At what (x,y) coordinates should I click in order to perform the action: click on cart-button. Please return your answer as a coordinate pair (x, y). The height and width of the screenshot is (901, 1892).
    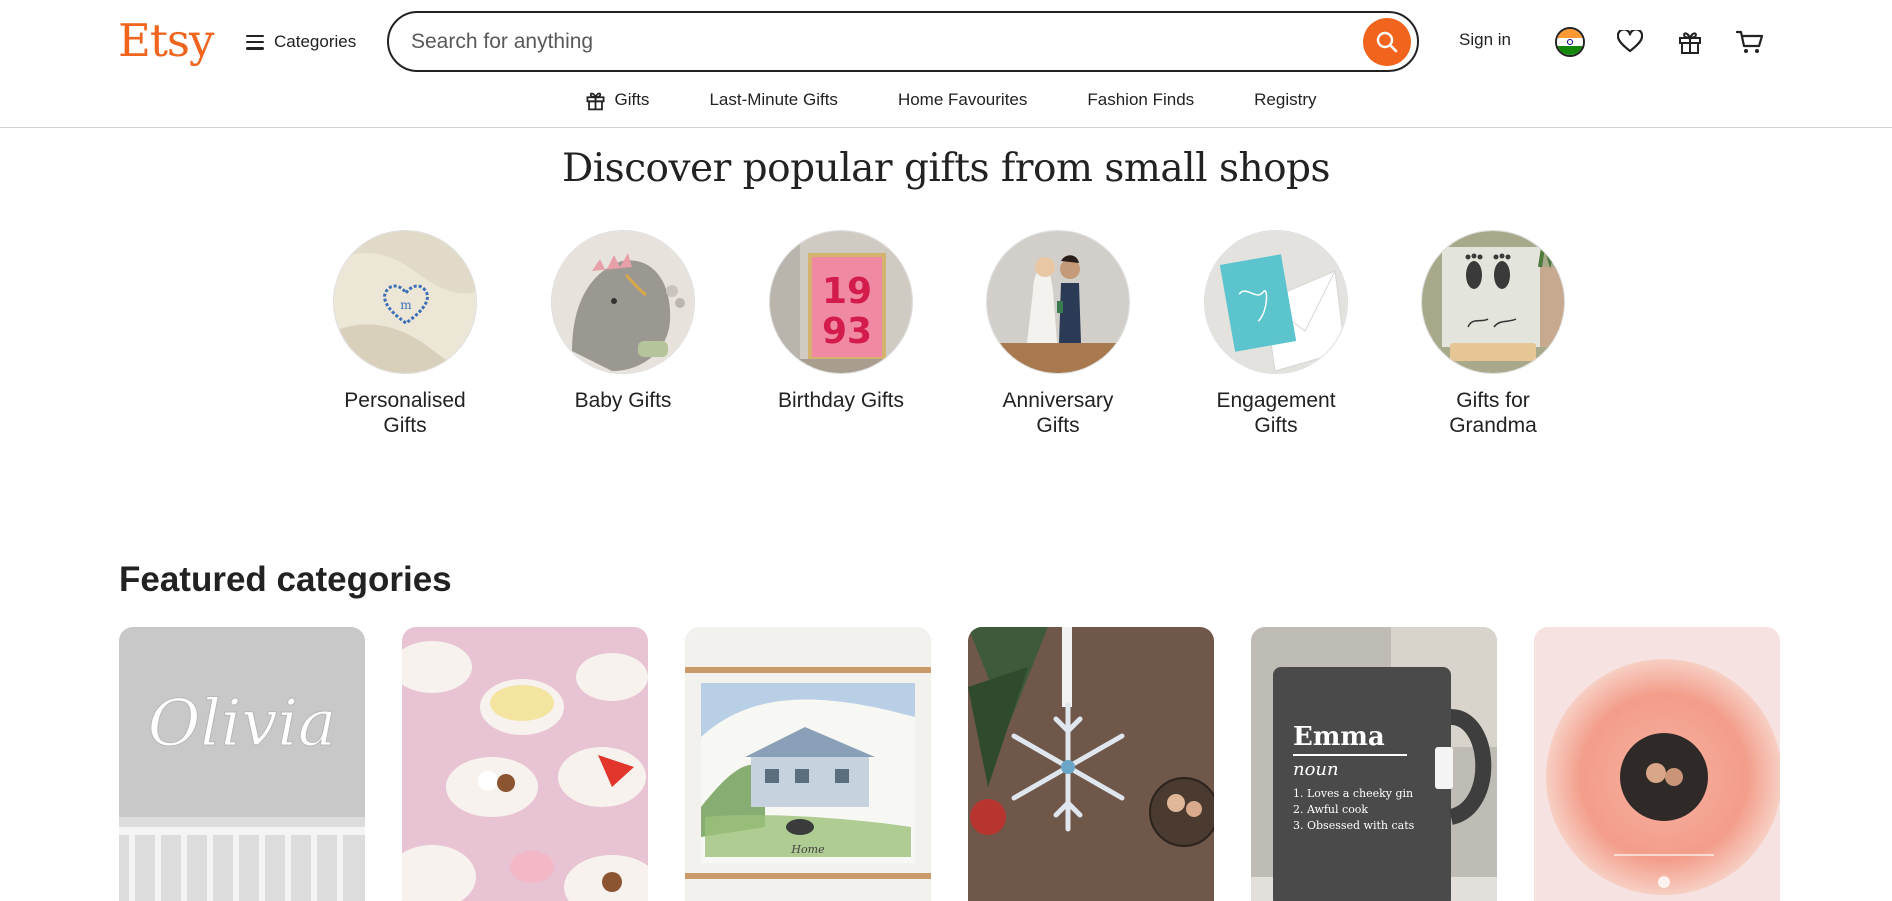
    Looking at the image, I should click on (1750, 42).